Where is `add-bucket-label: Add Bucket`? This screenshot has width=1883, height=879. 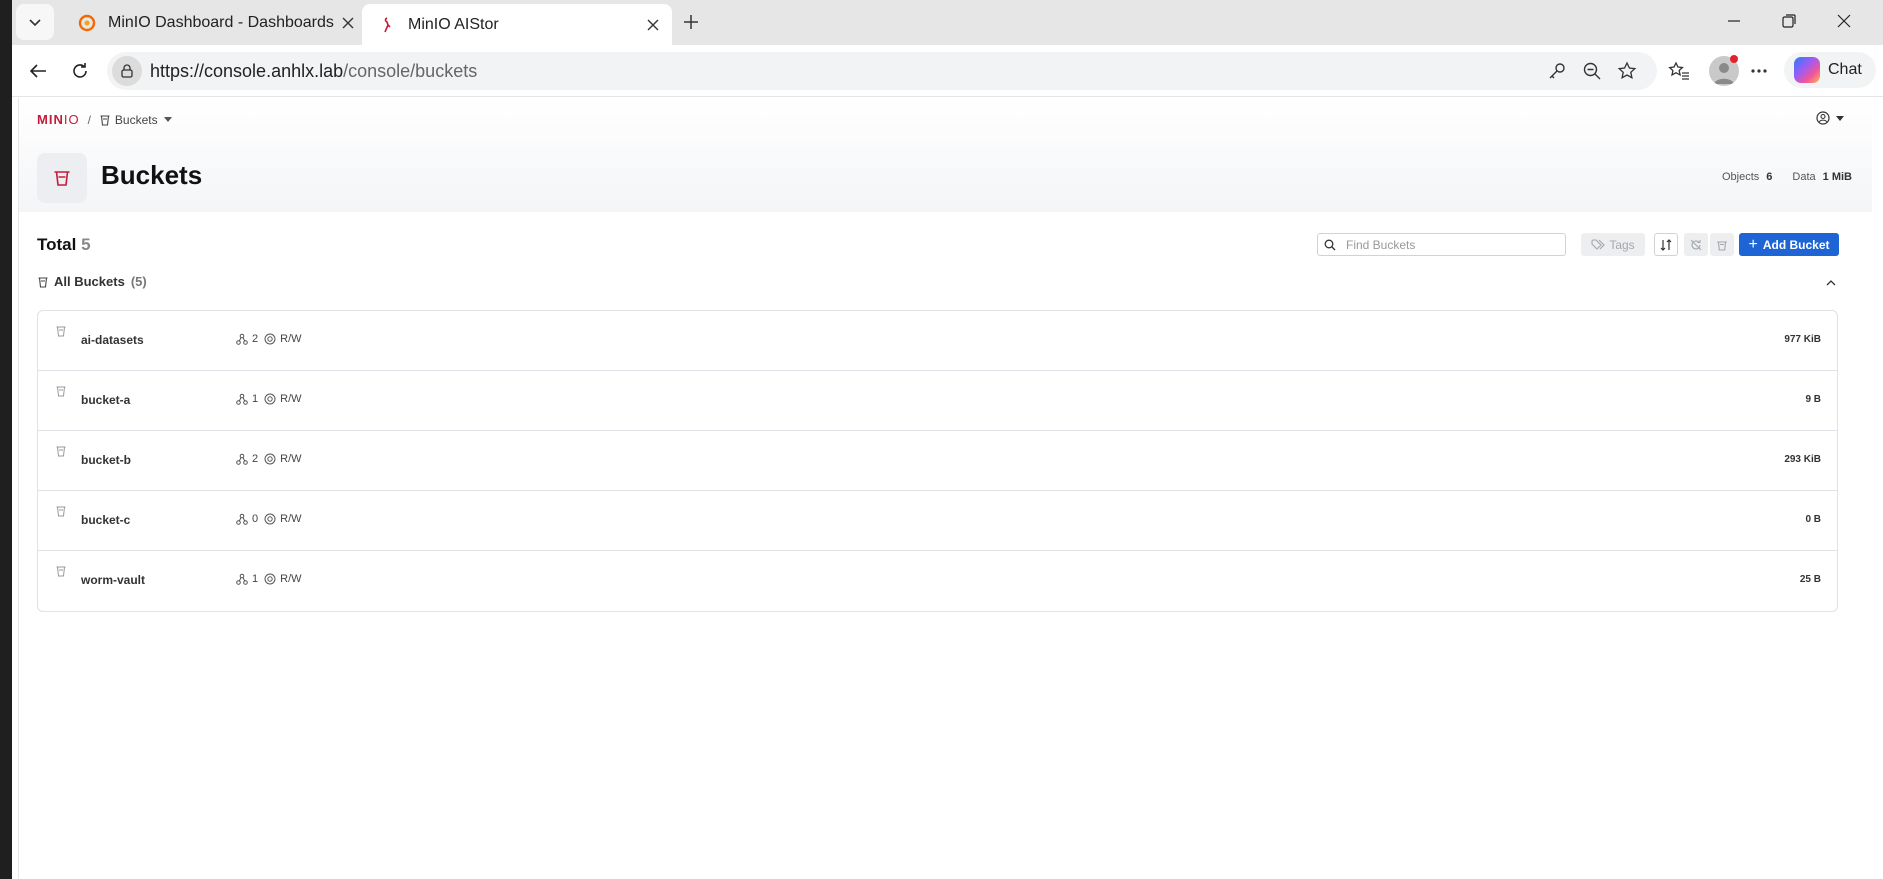 add-bucket-label: Add Bucket is located at coordinates (1796, 244).